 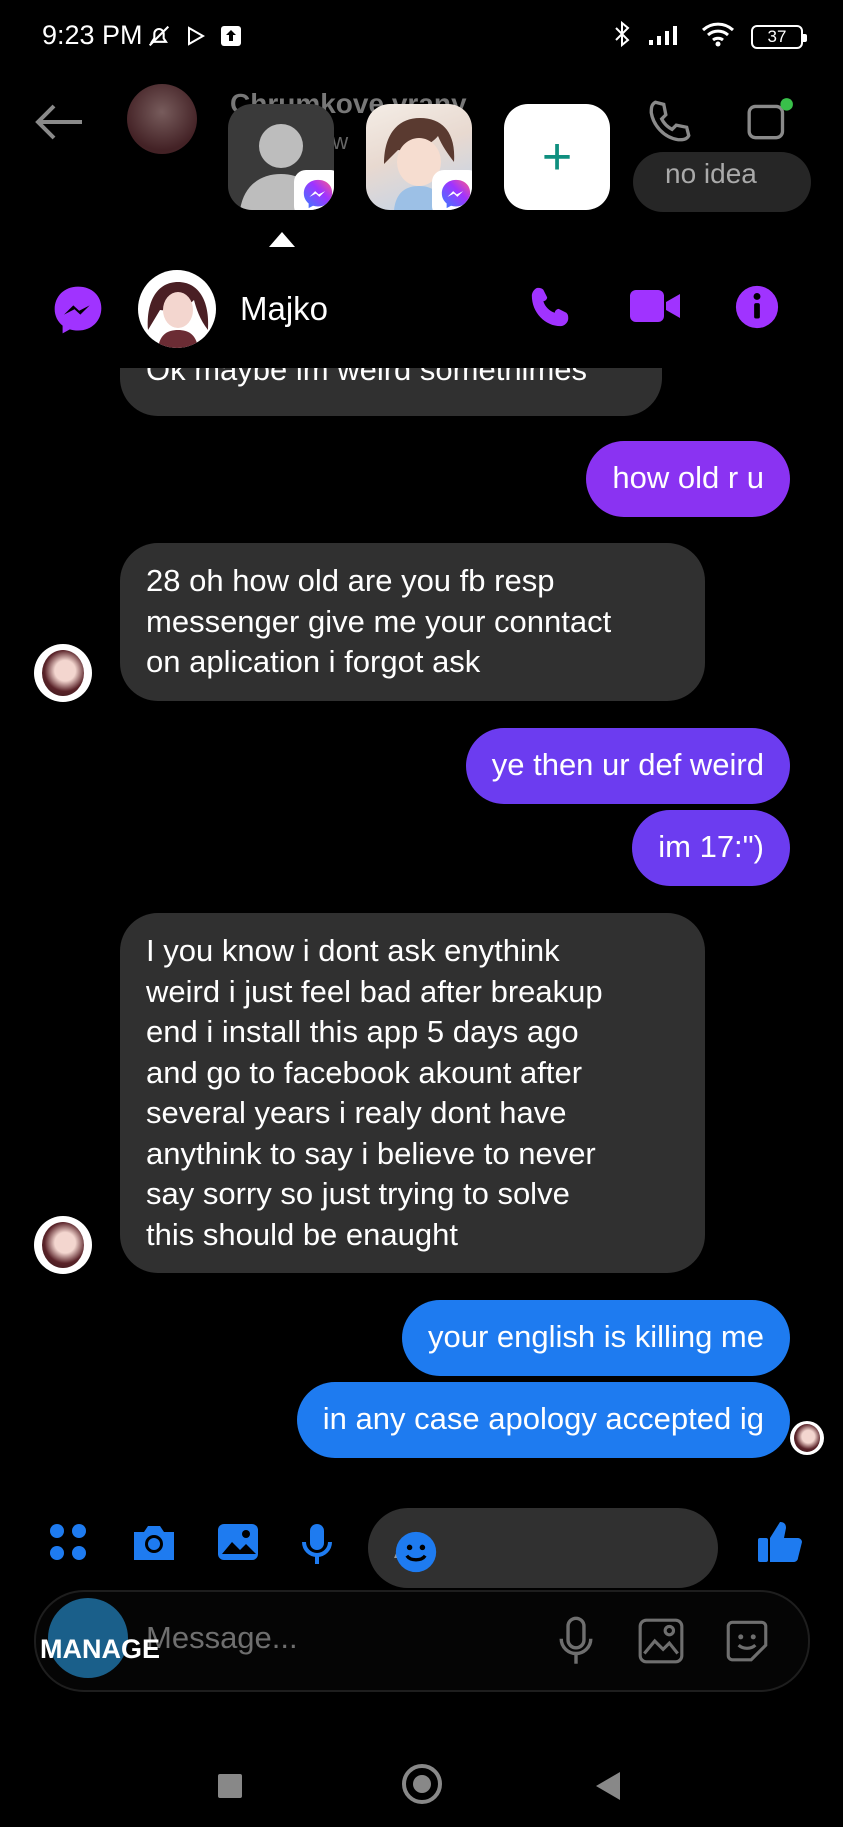 I want to click on underlying-microphone-icon, so click(x=576, y=1643).